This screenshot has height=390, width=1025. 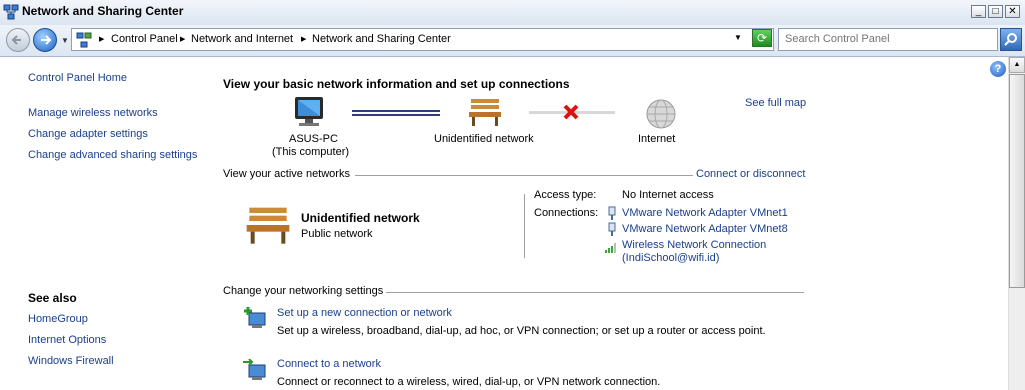 I want to click on computer-icon, so click(x=309, y=112).